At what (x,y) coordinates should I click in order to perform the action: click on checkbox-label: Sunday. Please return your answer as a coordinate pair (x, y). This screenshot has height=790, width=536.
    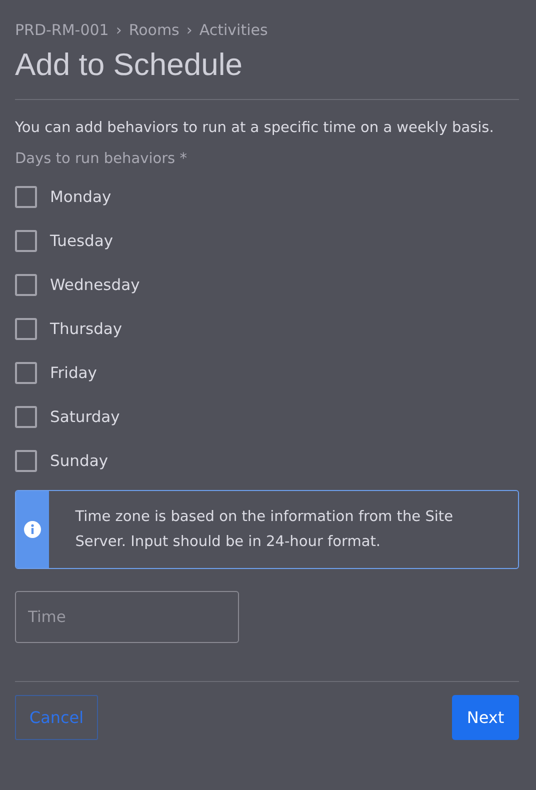
    Looking at the image, I should click on (79, 461).